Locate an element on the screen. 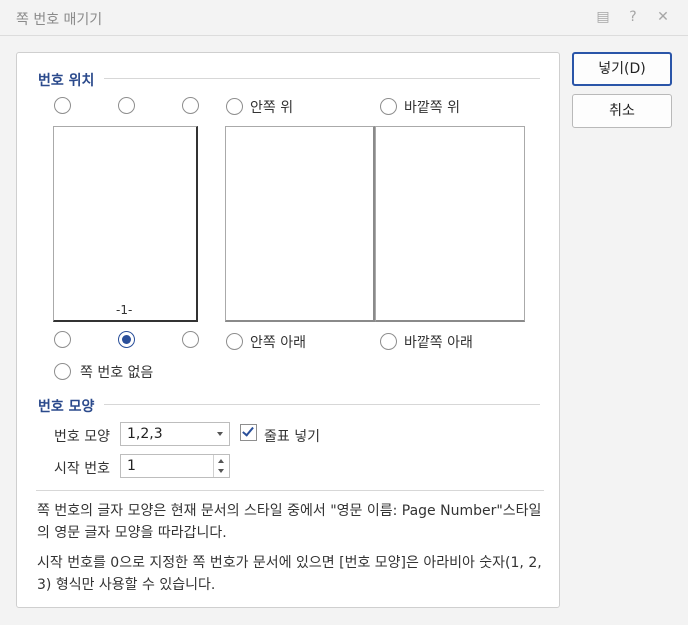 The image size is (688, 625). spin-up-icon is located at coordinates (221, 461).